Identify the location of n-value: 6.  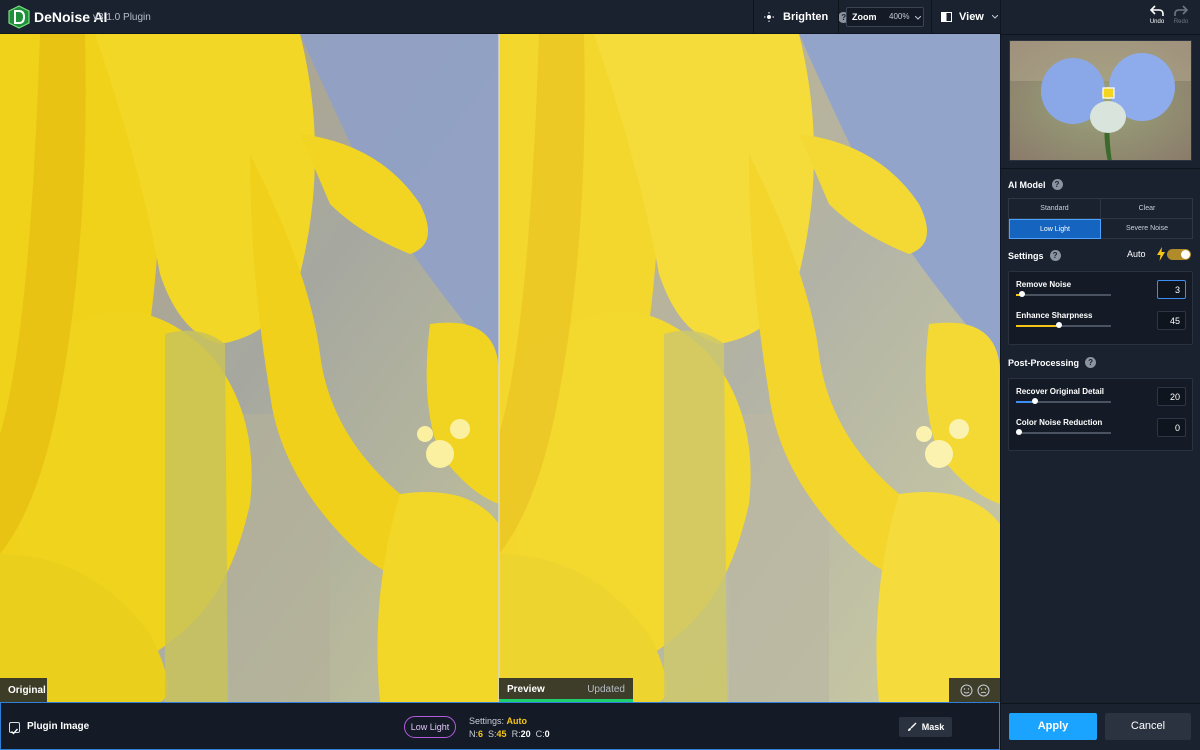
(481, 734).